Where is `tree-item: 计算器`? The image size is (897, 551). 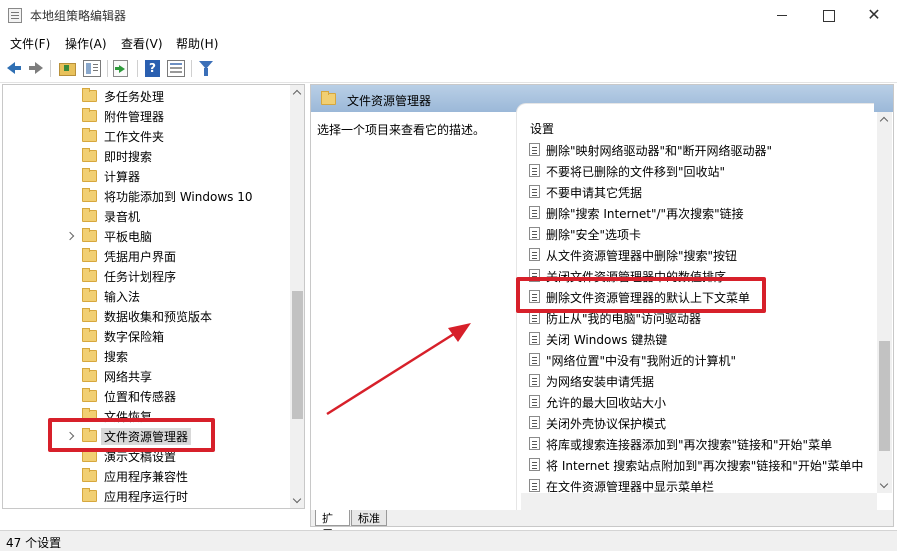 tree-item: 计算器 is located at coordinates (145, 176).